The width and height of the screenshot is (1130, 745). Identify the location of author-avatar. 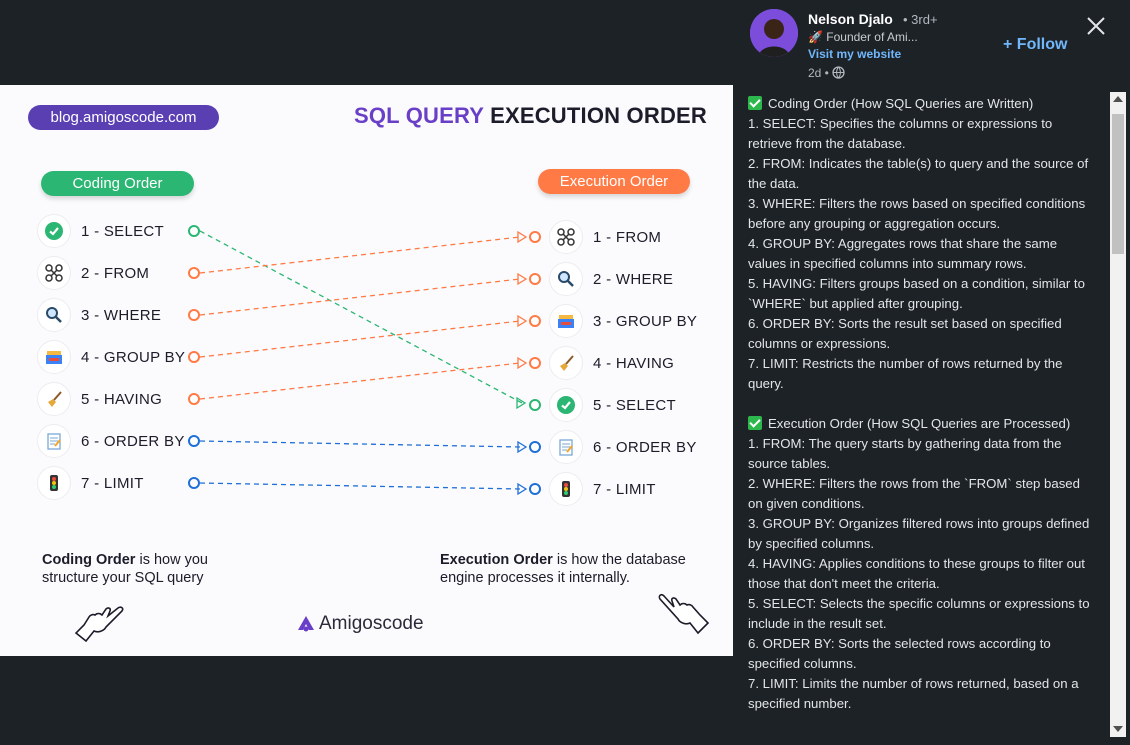
(774, 33).